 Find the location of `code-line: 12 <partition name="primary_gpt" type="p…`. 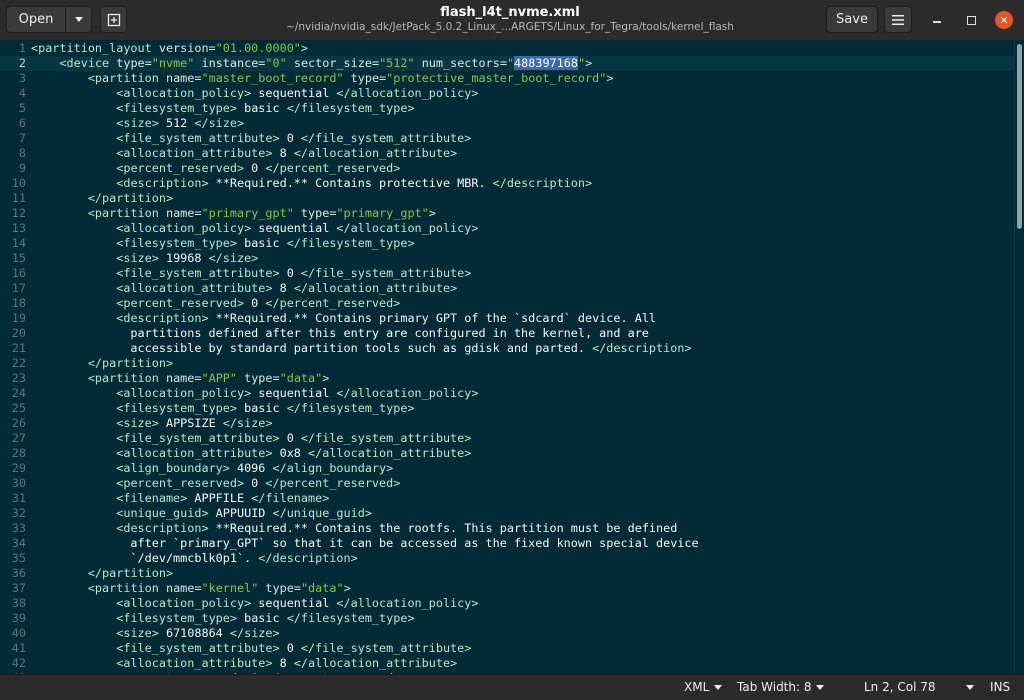

code-line: 12 <partition name="primary_gpt" type="p… is located at coordinates (507, 213).